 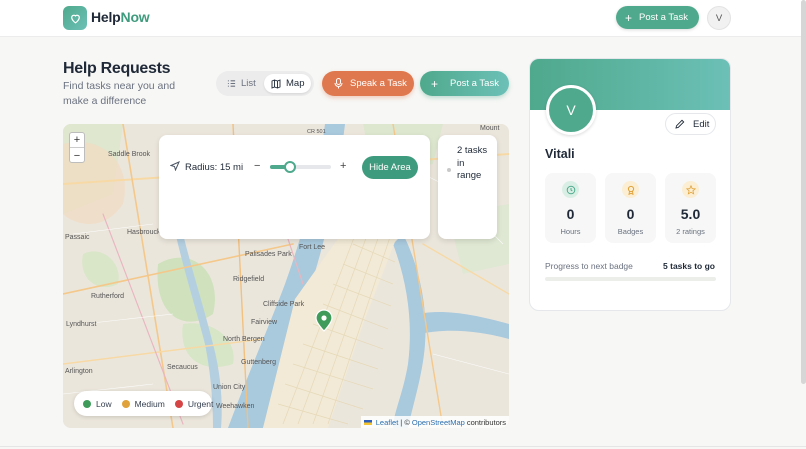 What do you see at coordinates (117, 68) in the screenshot?
I see `page-title: Help Requests` at bounding box center [117, 68].